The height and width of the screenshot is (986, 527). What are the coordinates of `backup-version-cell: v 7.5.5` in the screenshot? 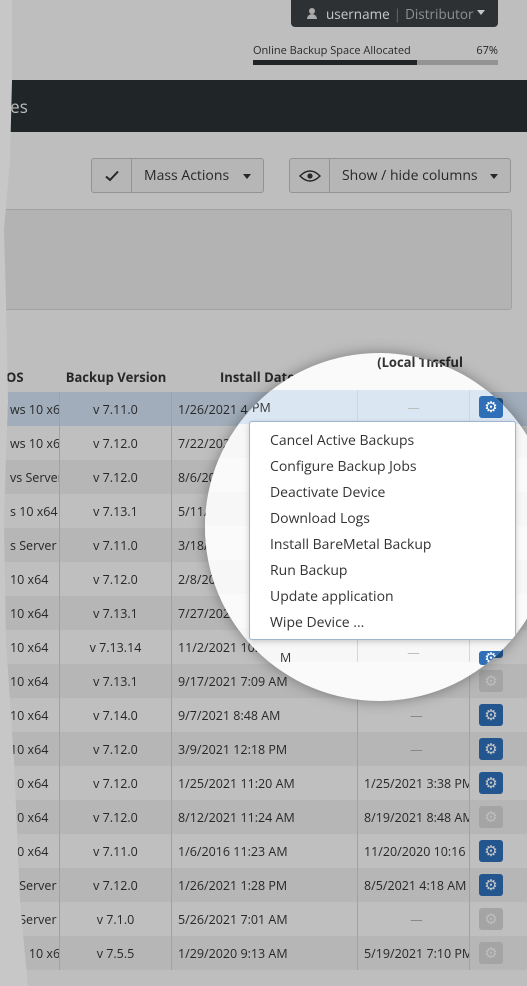 It's located at (116, 953).